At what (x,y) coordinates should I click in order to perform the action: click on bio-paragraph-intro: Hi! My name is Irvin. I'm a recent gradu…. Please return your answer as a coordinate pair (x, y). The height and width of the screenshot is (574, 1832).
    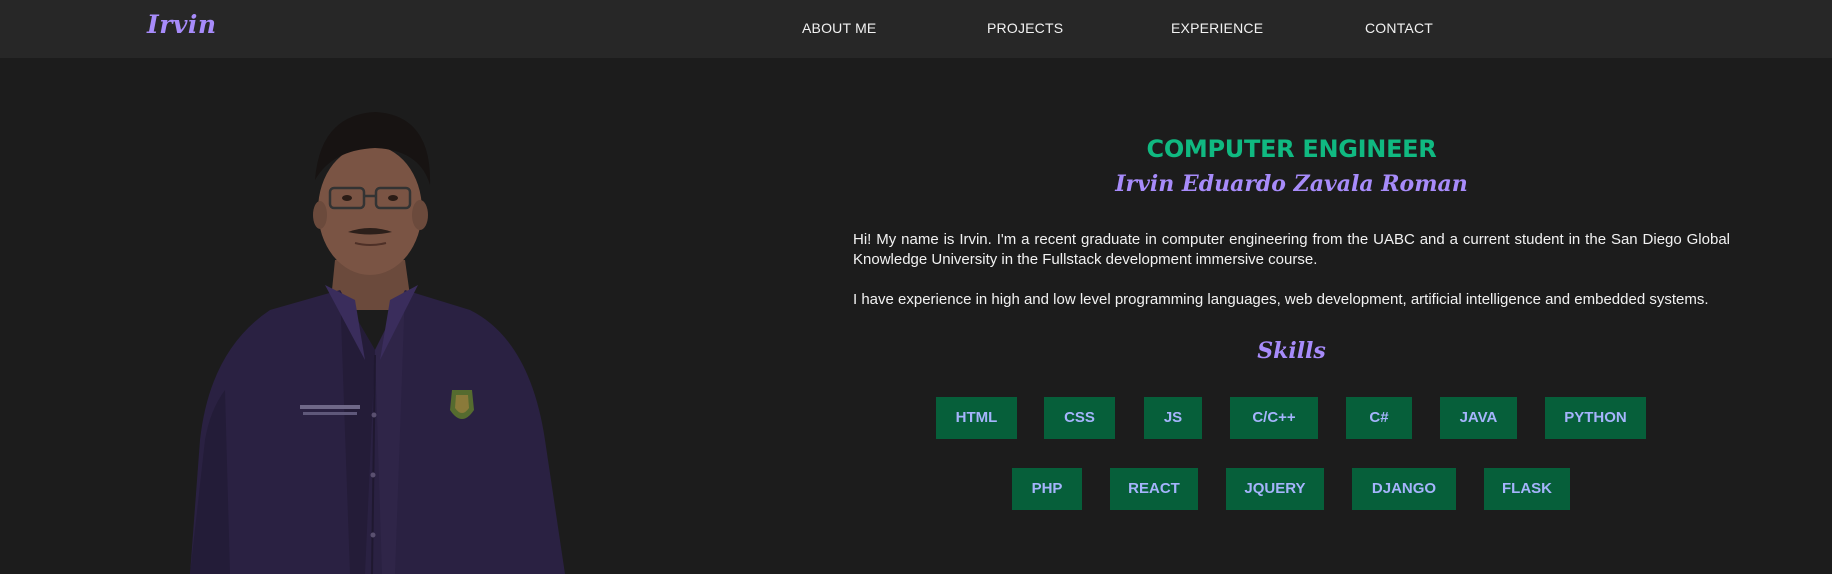
    Looking at the image, I should click on (1291, 249).